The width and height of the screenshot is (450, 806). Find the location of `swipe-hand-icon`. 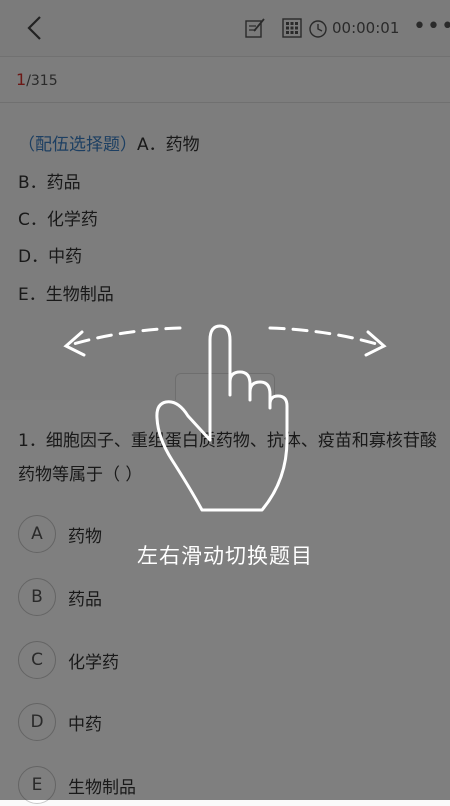

swipe-hand-icon is located at coordinates (222, 418).